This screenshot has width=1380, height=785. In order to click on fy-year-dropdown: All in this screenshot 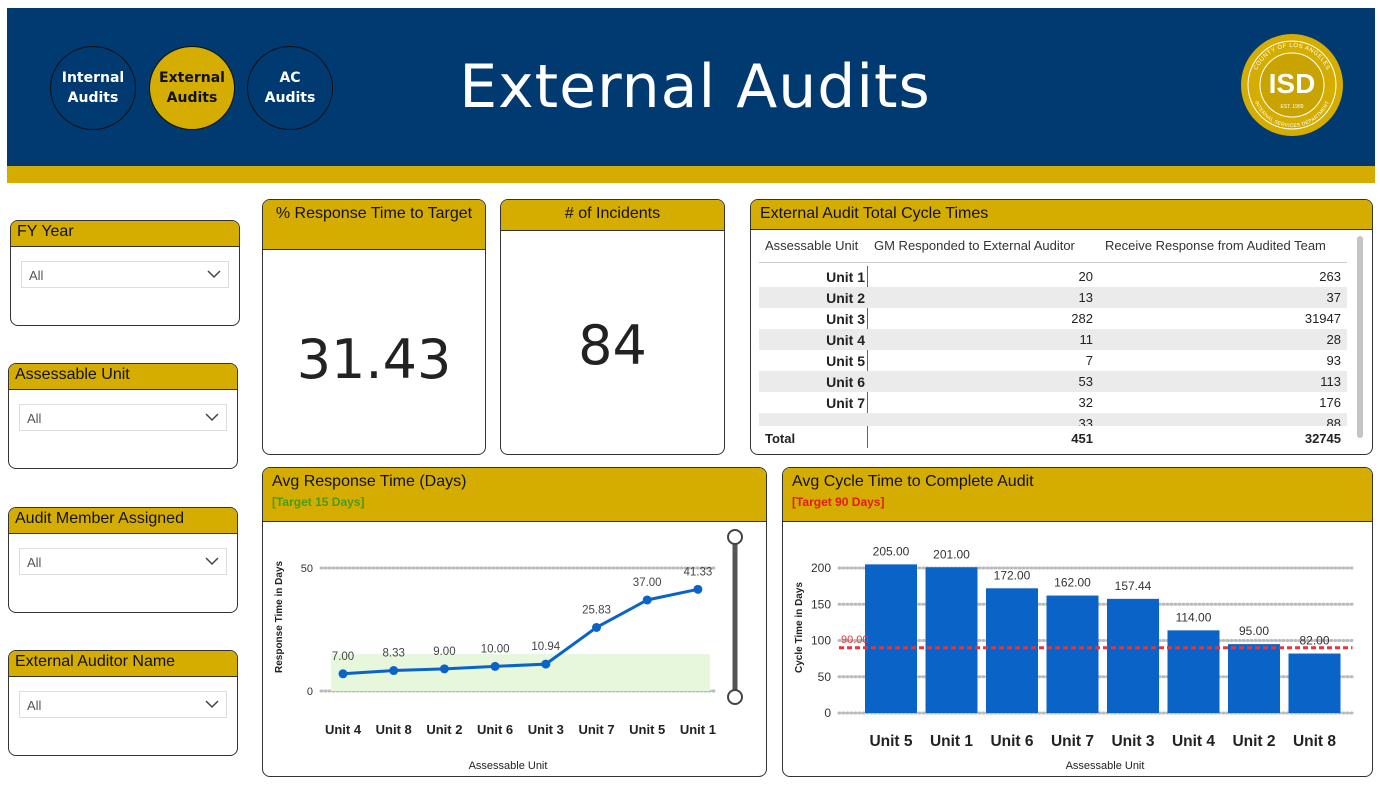, I will do `click(125, 274)`.